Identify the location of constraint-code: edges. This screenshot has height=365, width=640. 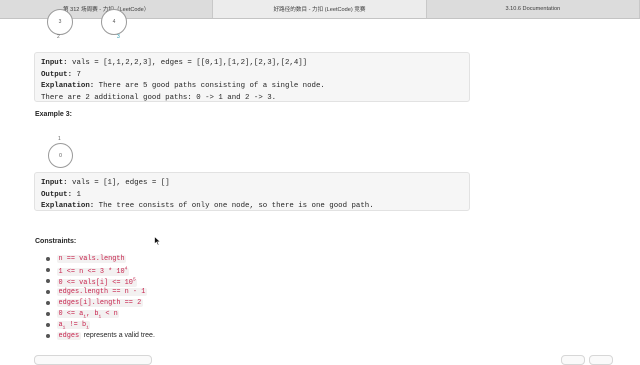
(69, 336).